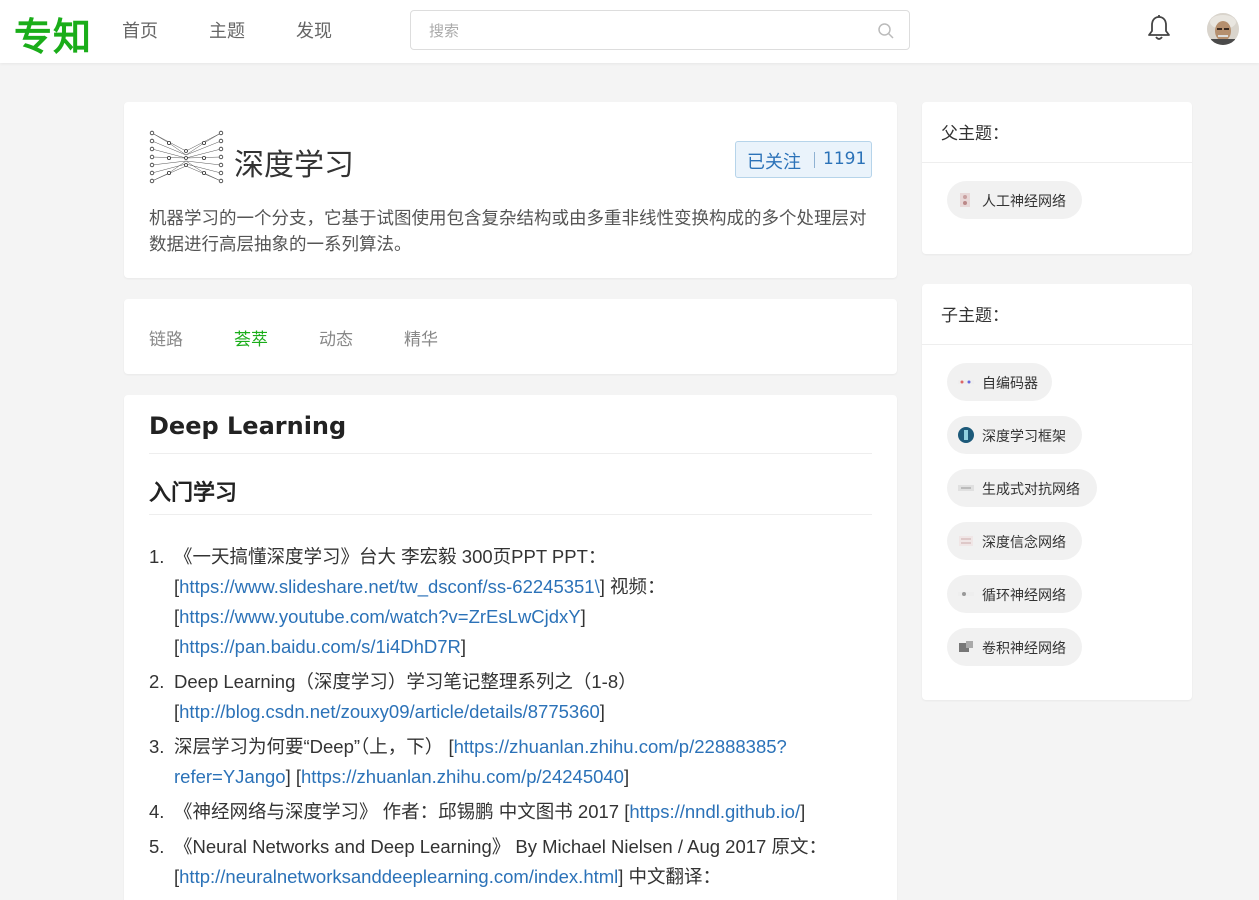 This screenshot has width=1259, height=900. What do you see at coordinates (1024, 437) in the screenshot?
I see `topic-tag-label: 深度学习框架` at bounding box center [1024, 437].